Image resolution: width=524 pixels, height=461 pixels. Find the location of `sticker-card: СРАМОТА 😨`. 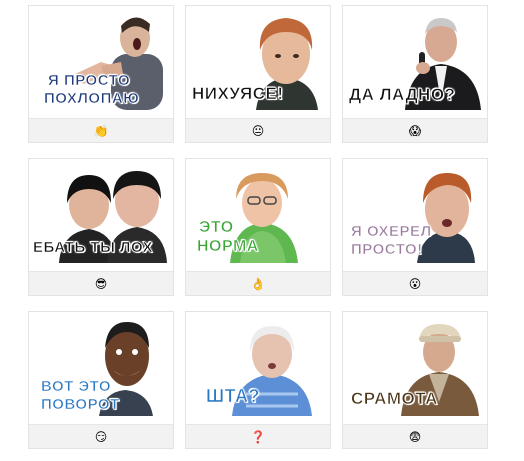

sticker-card: СРАМОТА 😨 is located at coordinates (415, 380).